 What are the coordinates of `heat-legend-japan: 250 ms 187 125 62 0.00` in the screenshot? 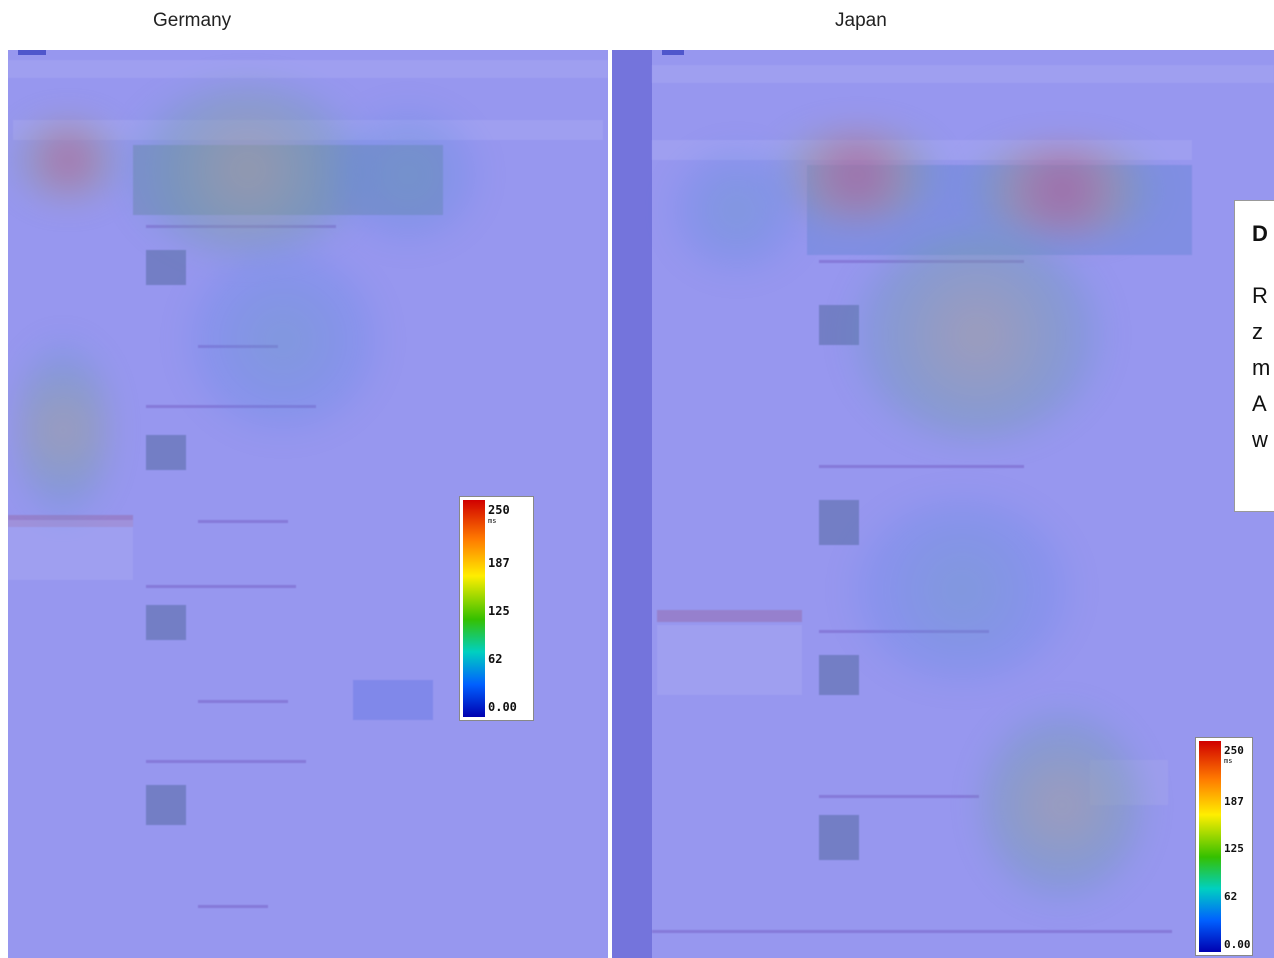 It's located at (1224, 846).